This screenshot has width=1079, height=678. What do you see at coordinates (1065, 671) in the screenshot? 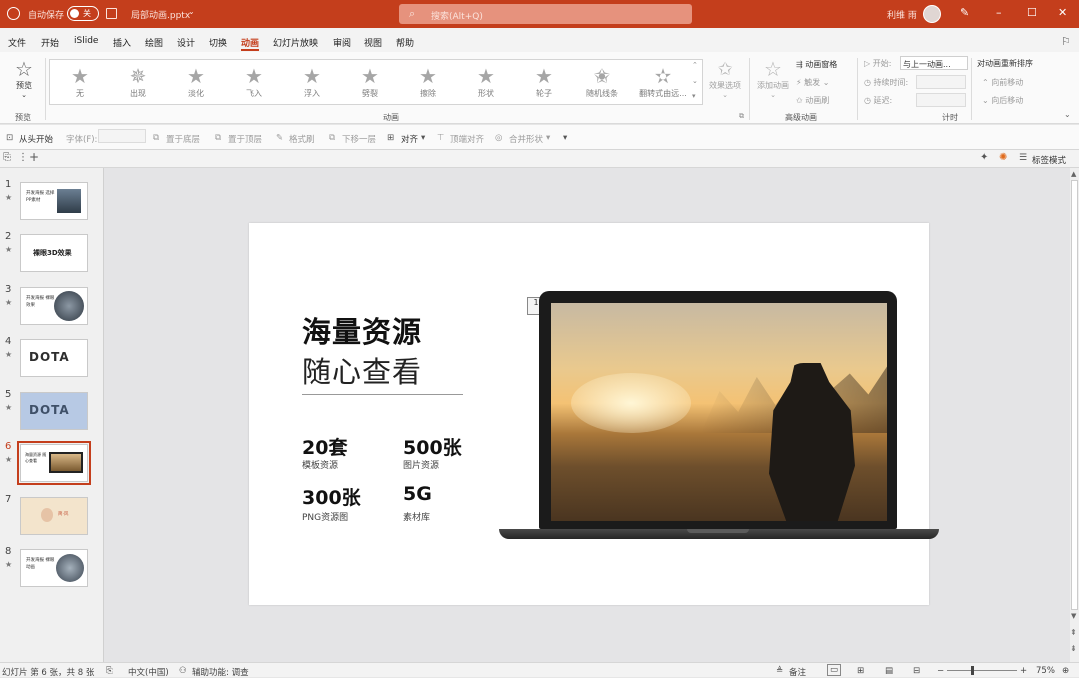
I see `fit-to-window-icon: ⊕` at bounding box center [1065, 671].